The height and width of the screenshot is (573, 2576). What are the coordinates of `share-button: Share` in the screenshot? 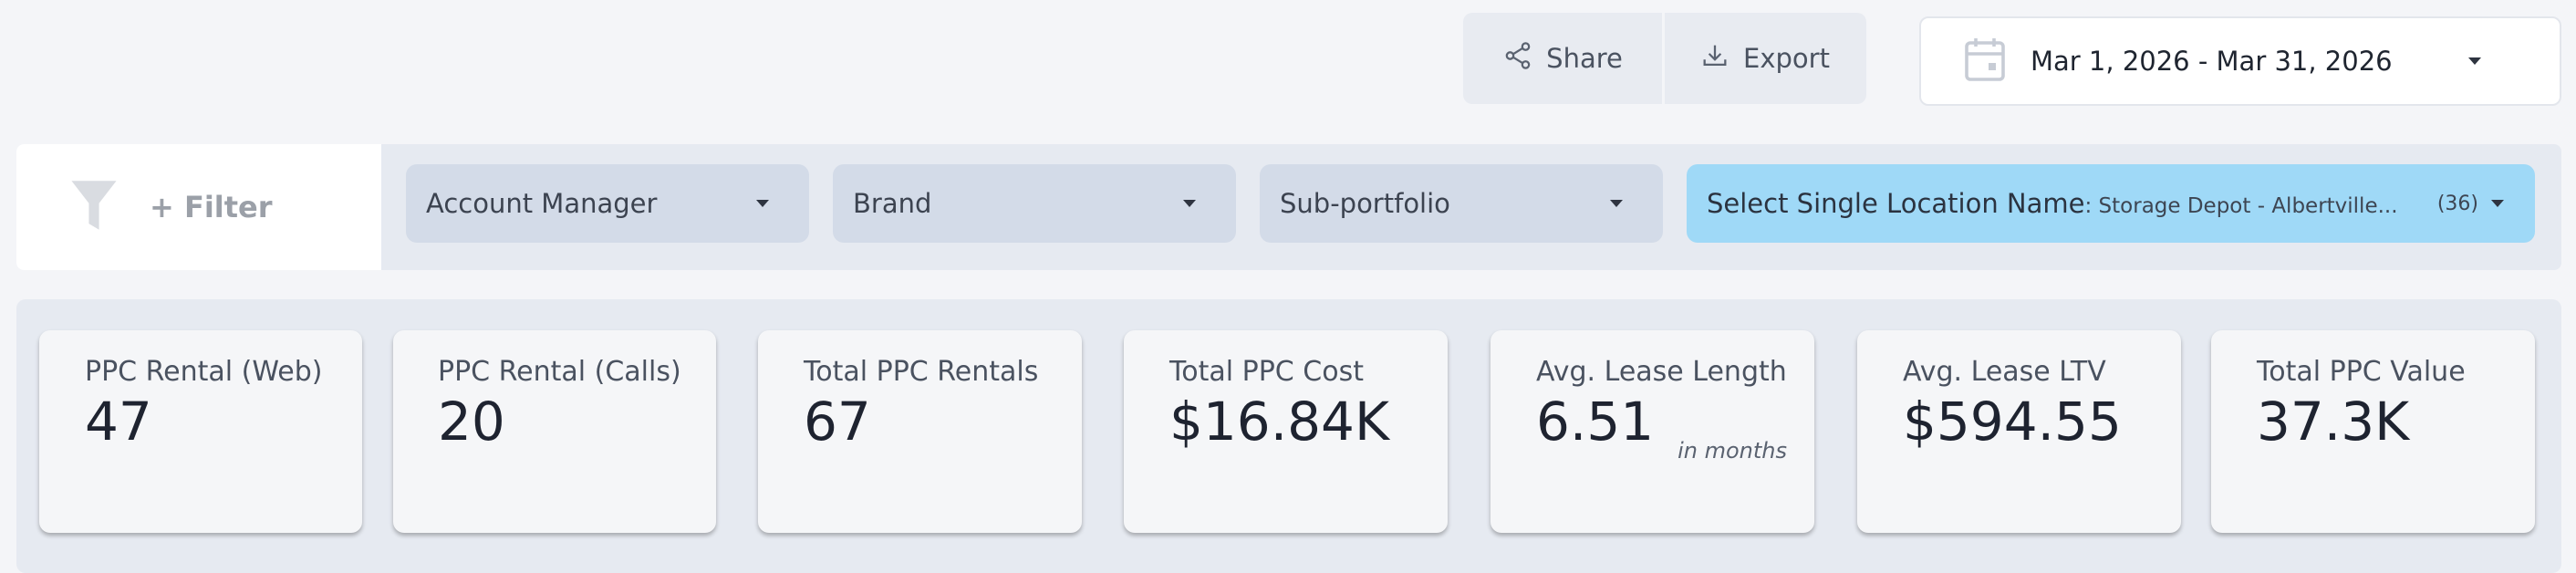 It's located at (1562, 58).